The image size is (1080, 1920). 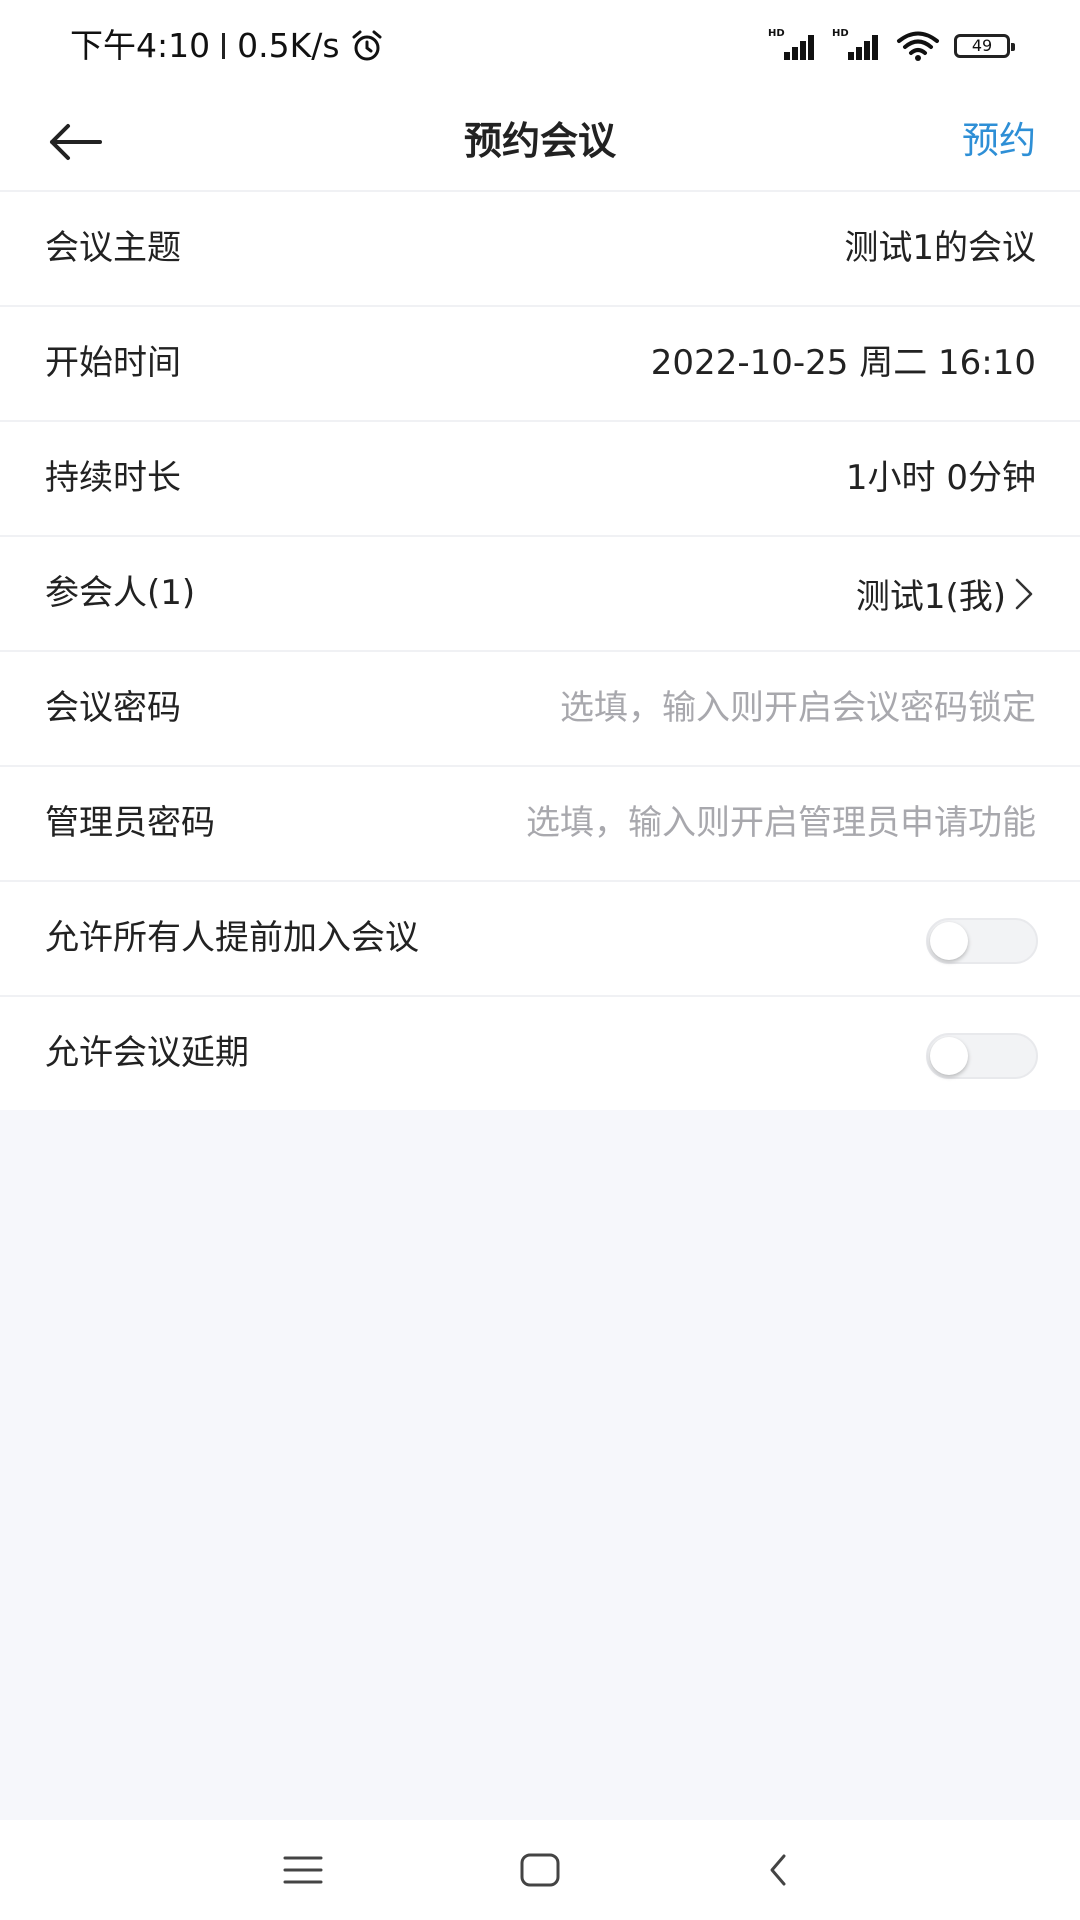 I want to click on extend-meeting-toggle, so click(x=982, y=1056).